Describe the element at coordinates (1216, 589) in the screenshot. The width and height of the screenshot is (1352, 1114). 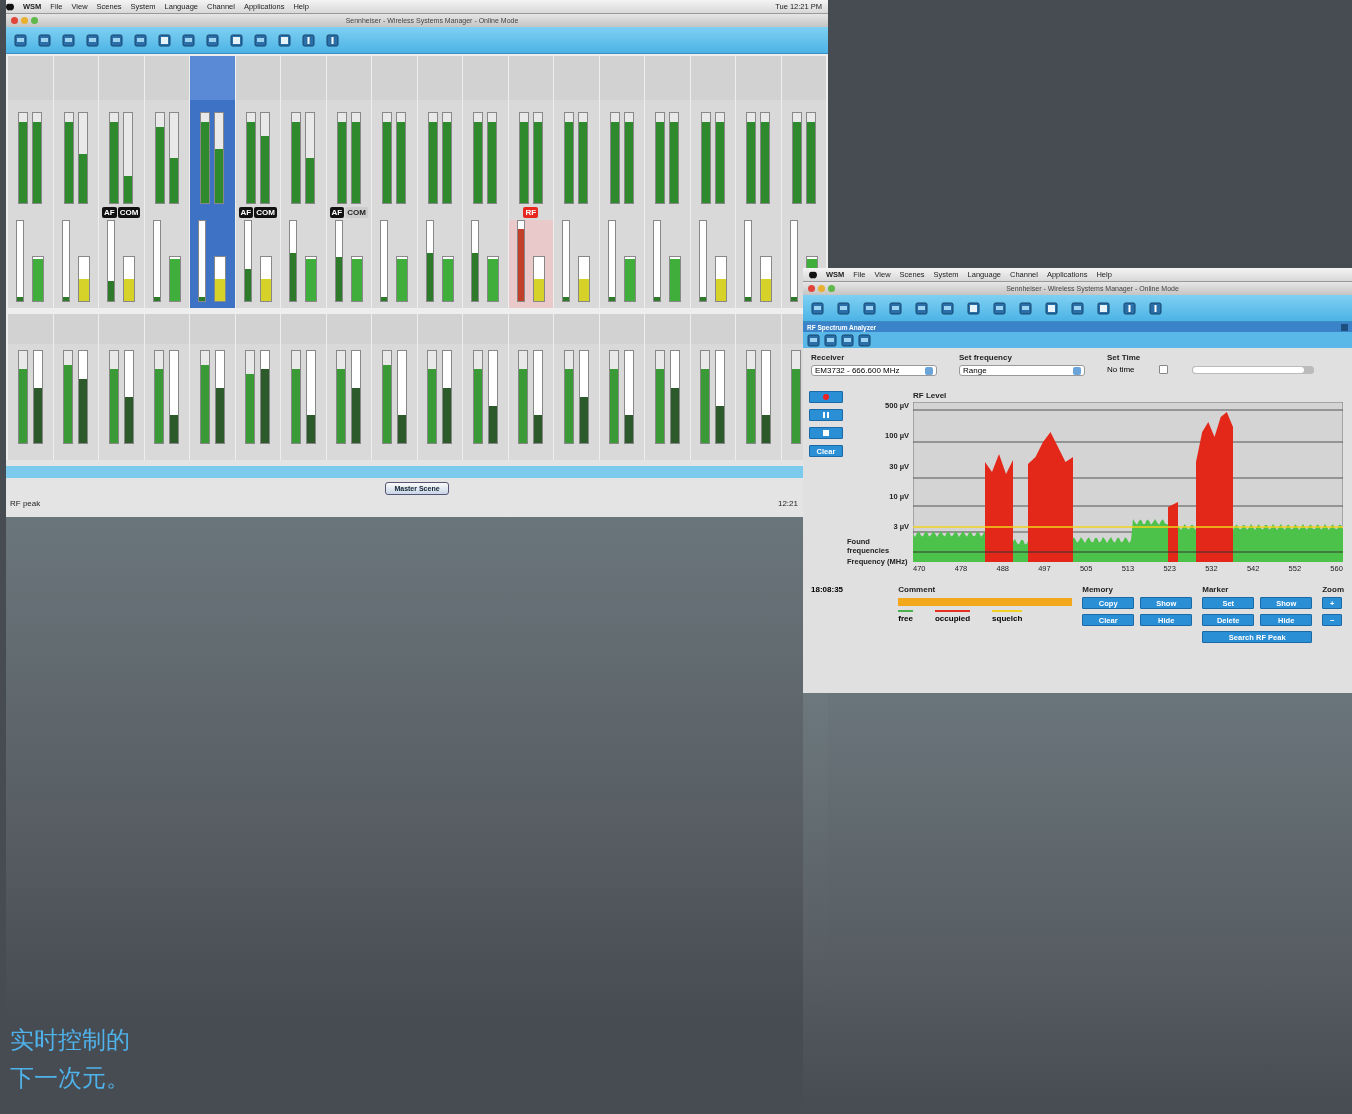
I see `marker-label: Marker` at that location.